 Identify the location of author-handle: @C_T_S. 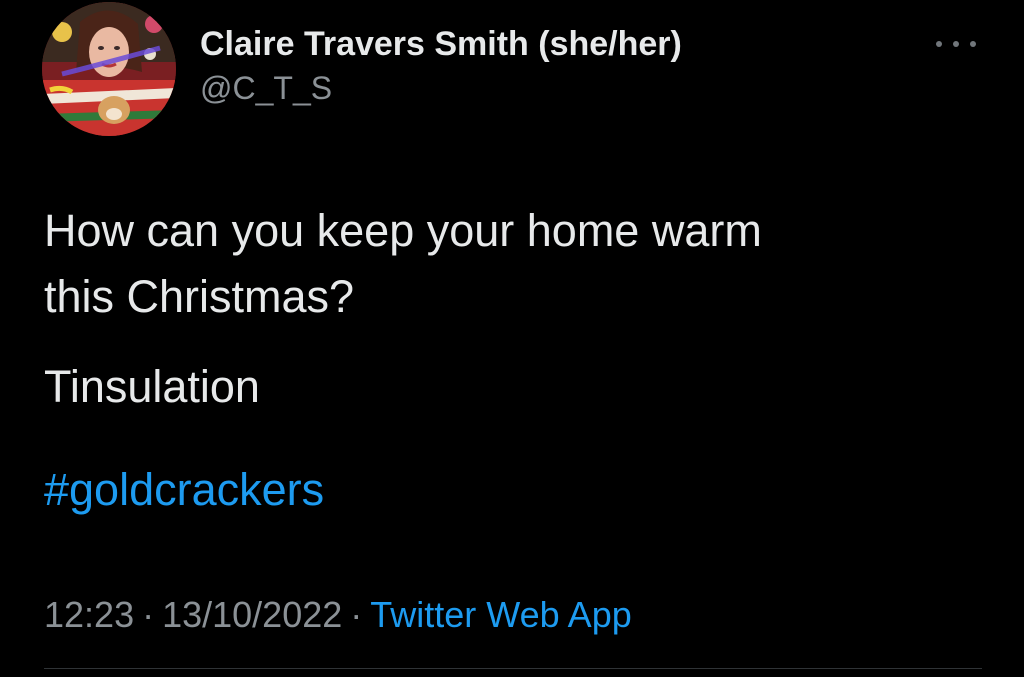
(441, 88).